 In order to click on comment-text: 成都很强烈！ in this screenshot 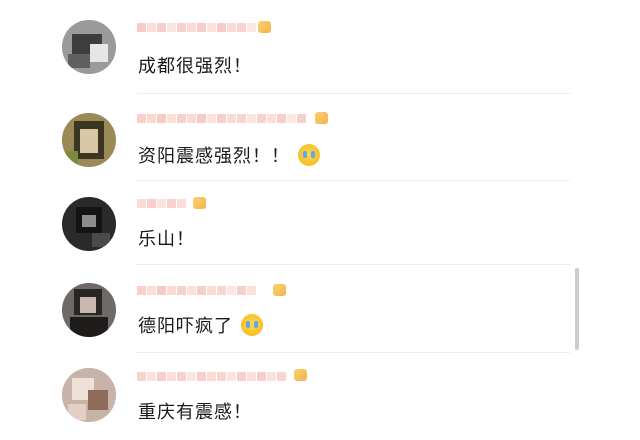, I will do `click(195, 66)`.